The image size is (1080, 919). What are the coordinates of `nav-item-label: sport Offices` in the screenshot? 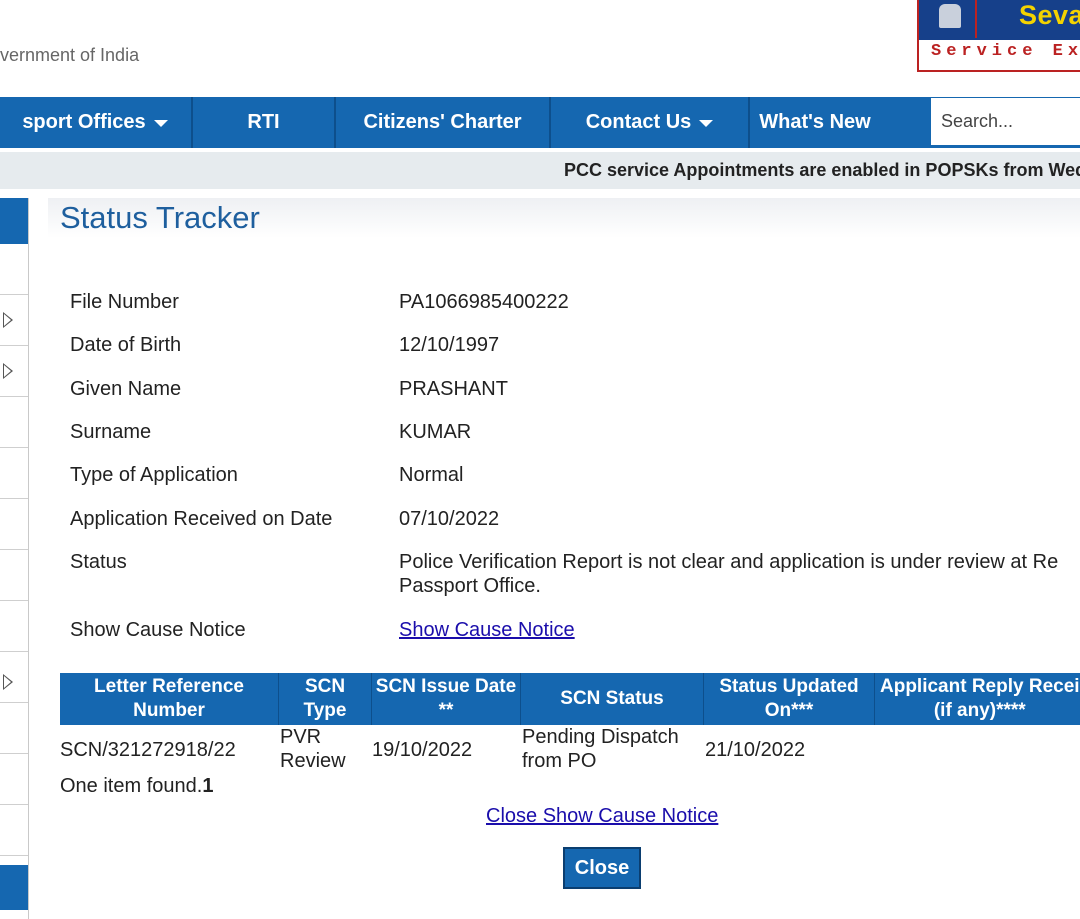 It's located at (84, 122).